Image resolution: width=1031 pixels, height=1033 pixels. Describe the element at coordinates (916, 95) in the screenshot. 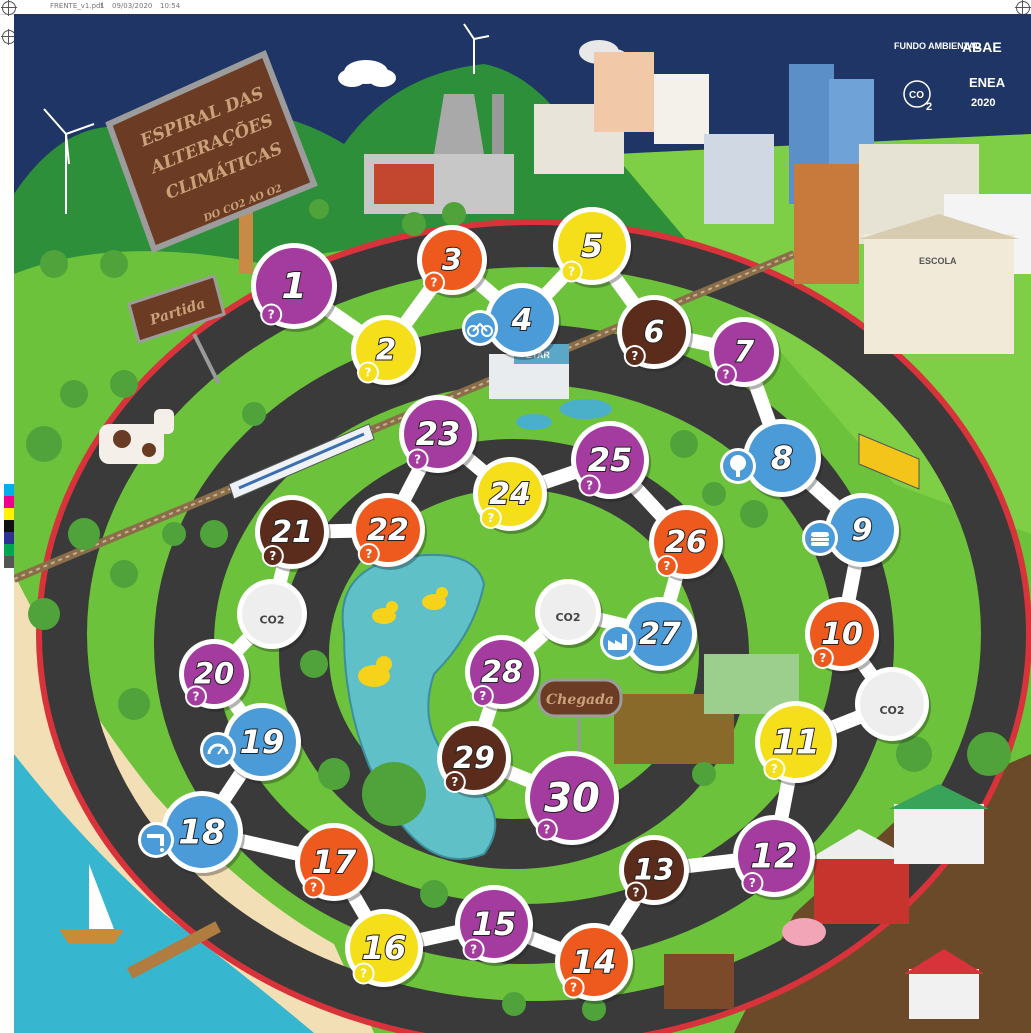

I see `co2-logo-text: CO` at that location.